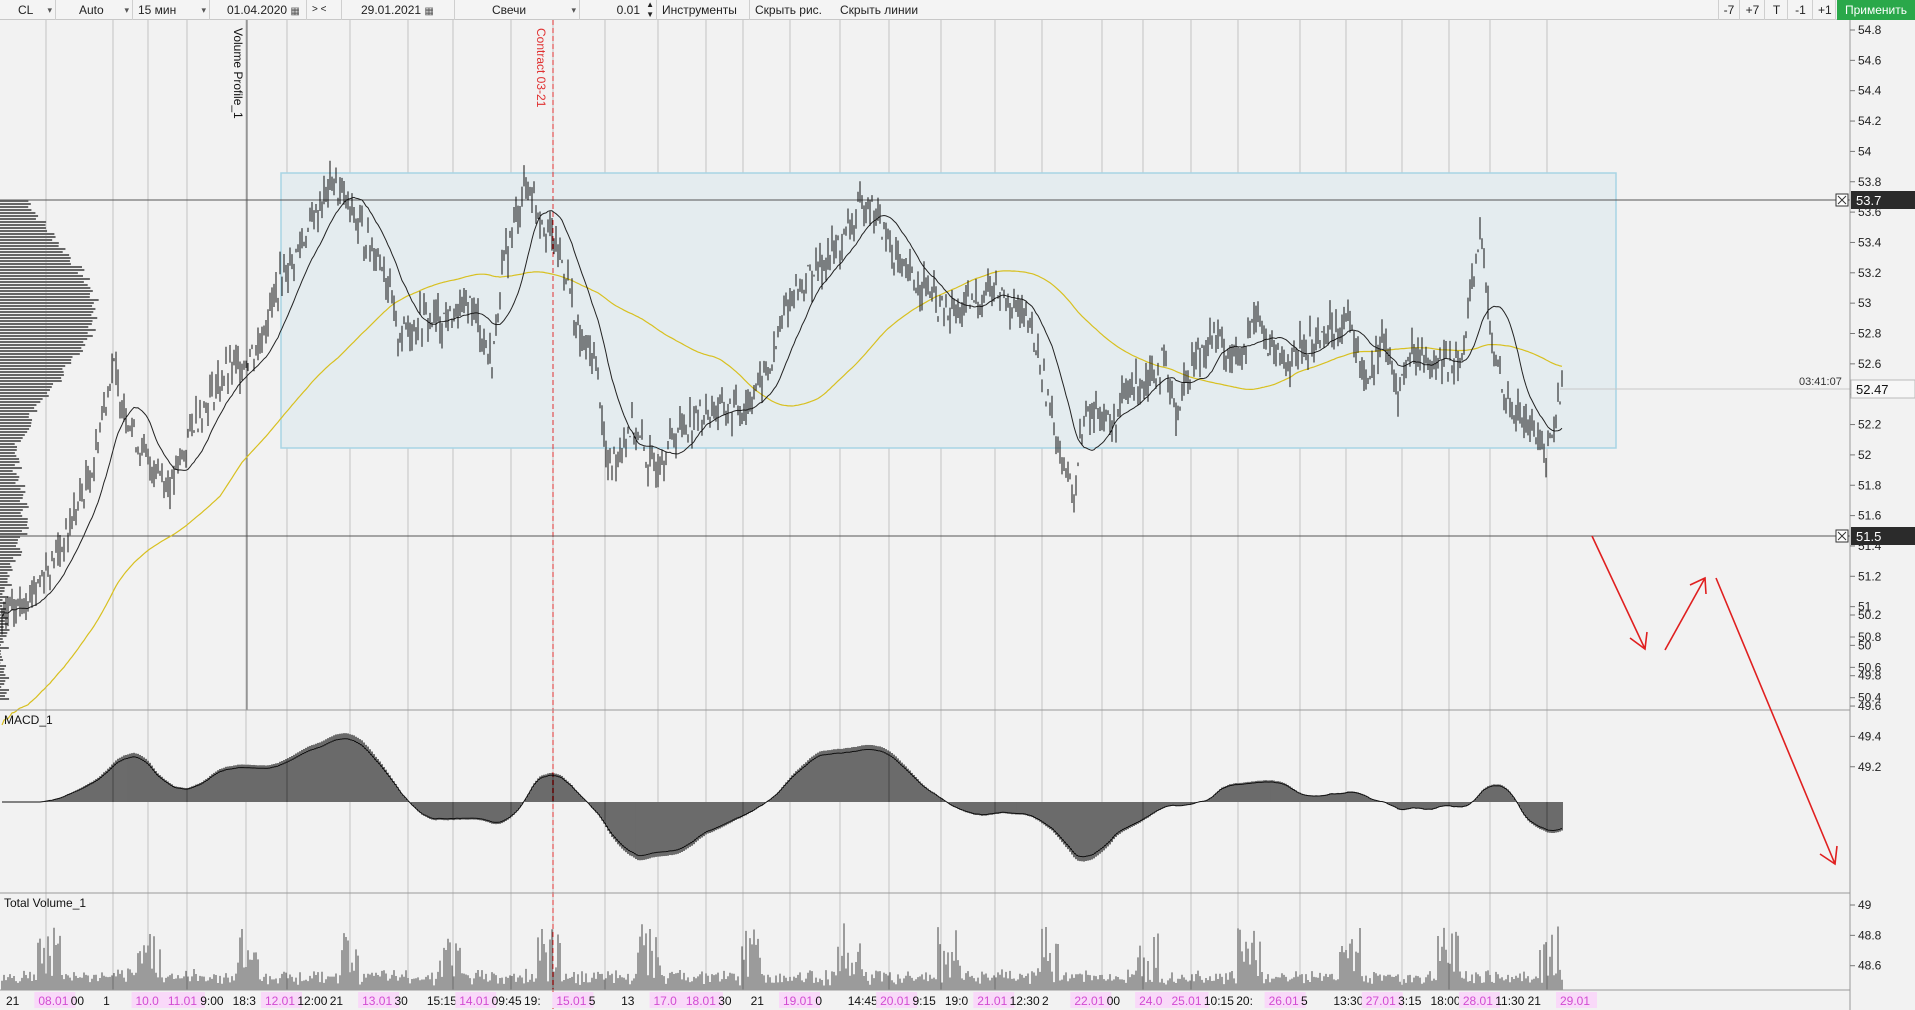 Image resolution: width=1915 pixels, height=1010 pixels. Describe the element at coordinates (650, 10) in the screenshot. I see `stepper-arrows-icon: ▲ ▼` at that location.